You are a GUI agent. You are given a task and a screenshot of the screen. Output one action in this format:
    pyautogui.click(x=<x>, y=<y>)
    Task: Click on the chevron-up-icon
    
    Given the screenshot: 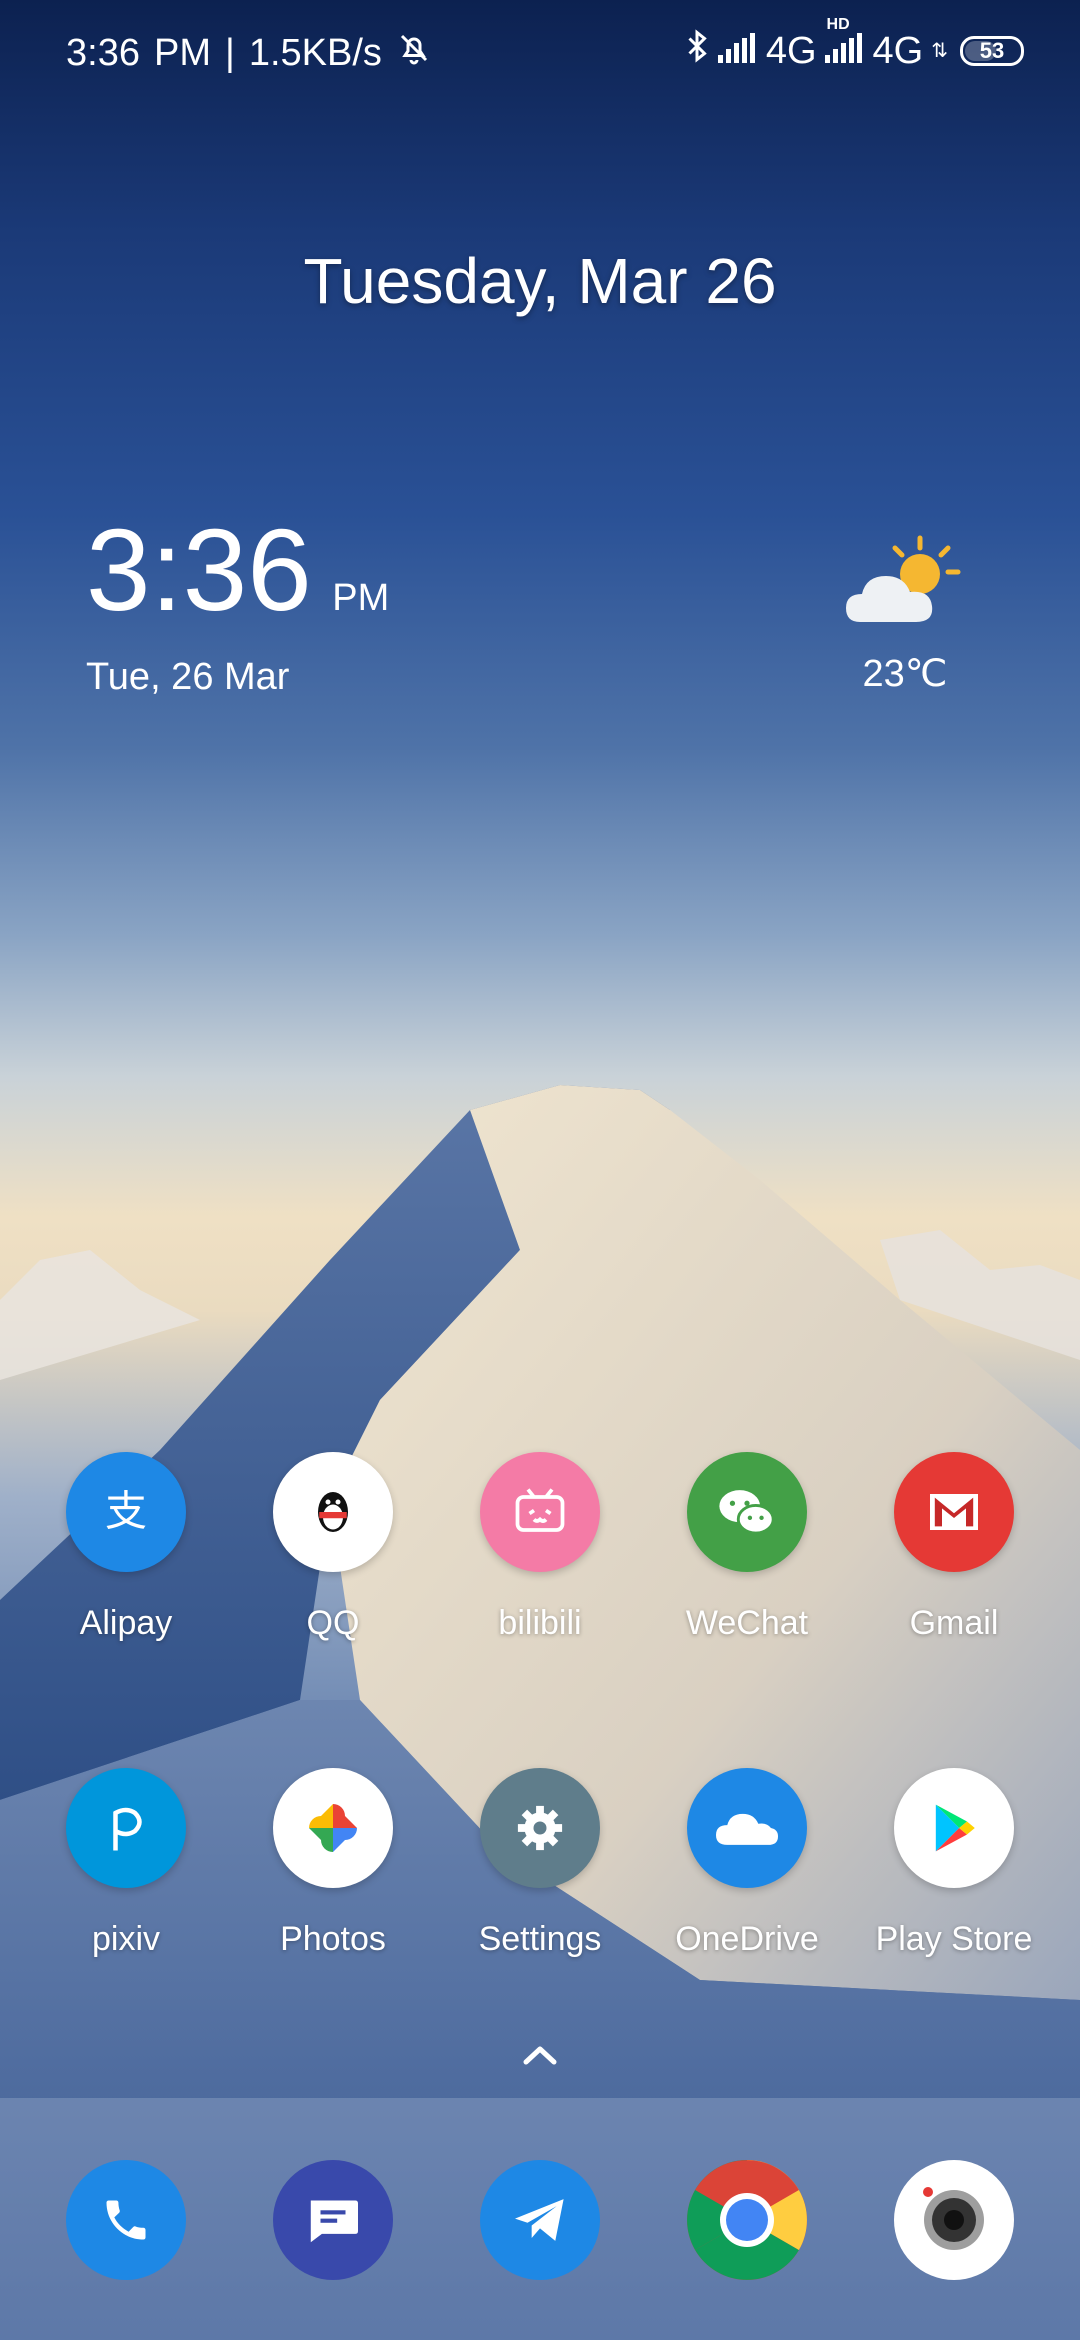 What is the action you would take?
    pyautogui.click(x=540, y=2055)
    